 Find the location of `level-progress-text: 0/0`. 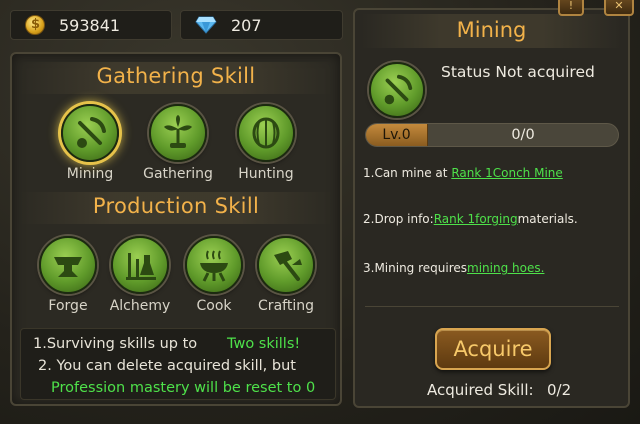

level-progress-text: 0/0 is located at coordinates (523, 135).